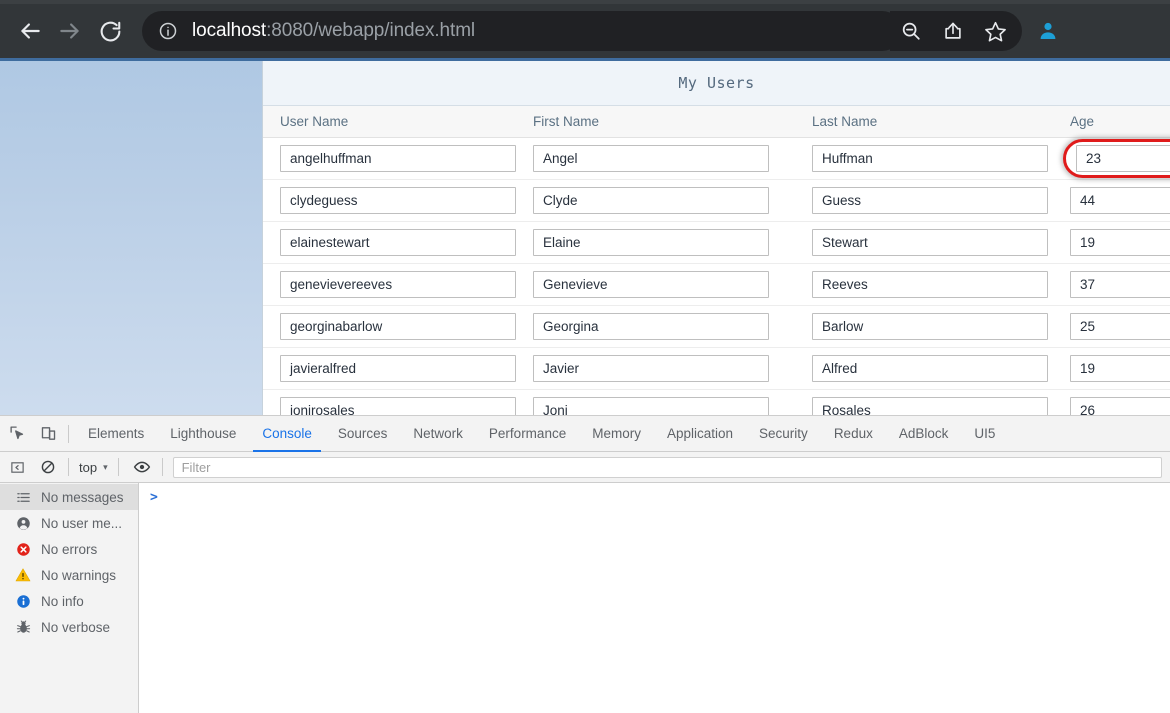 This screenshot has height=713, width=1170. What do you see at coordinates (116, 434) in the screenshot?
I see `tab-elements: Elements` at bounding box center [116, 434].